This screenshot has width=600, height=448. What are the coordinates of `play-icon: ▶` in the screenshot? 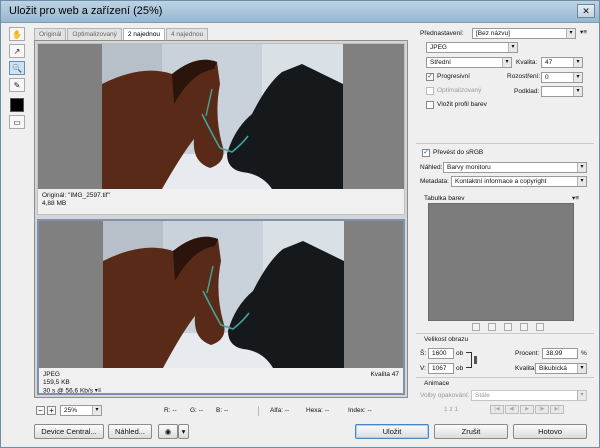 It's located at (527, 409).